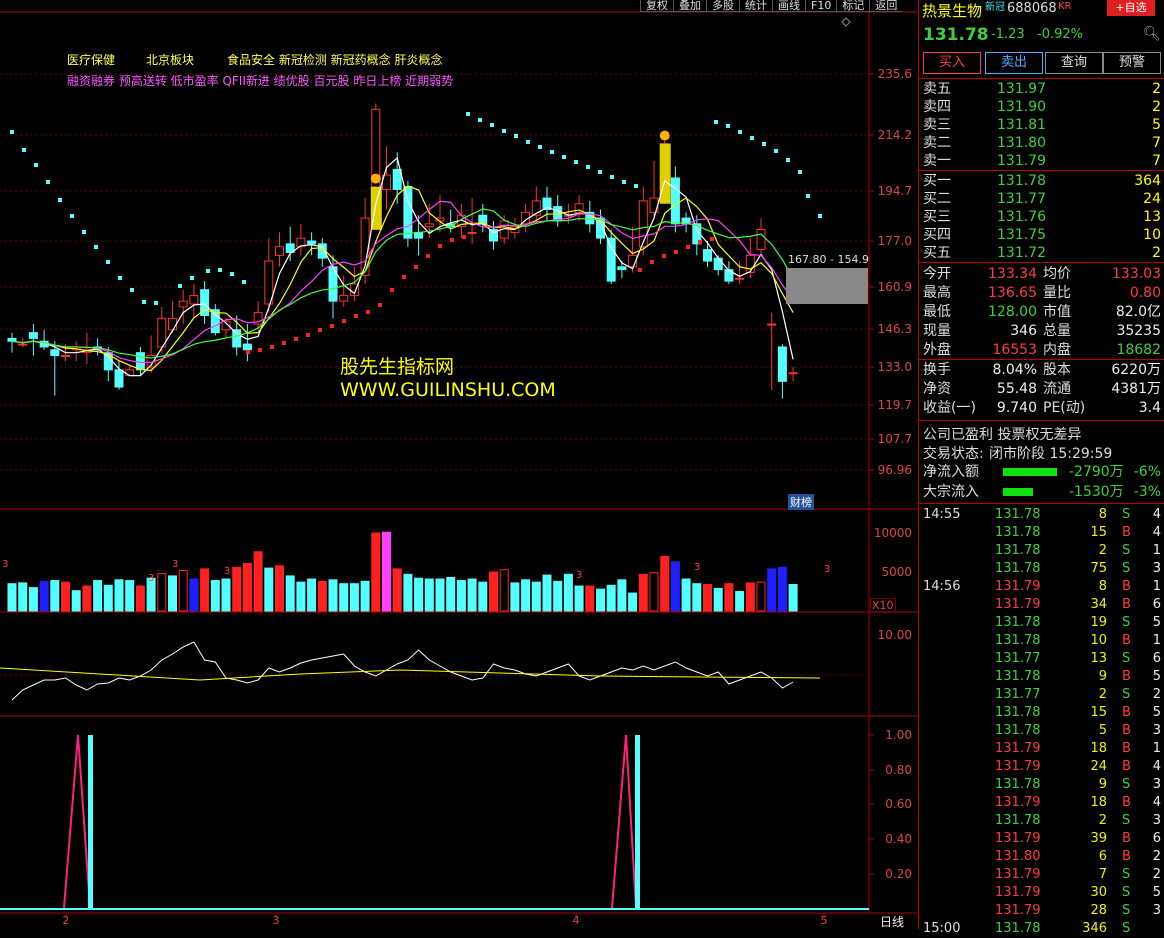  What do you see at coordinates (1041, 181) in the screenshot?
I see `bid-row: 买一 131.78 364` at bounding box center [1041, 181].